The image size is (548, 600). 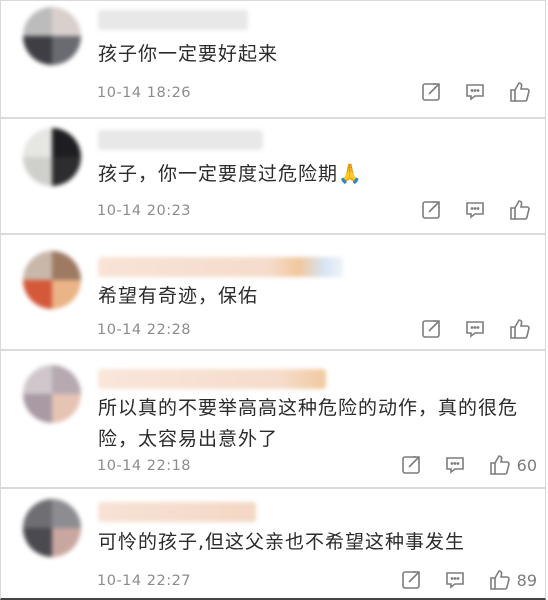 I want to click on comment-time: 10-14 22:28, so click(x=144, y=330).